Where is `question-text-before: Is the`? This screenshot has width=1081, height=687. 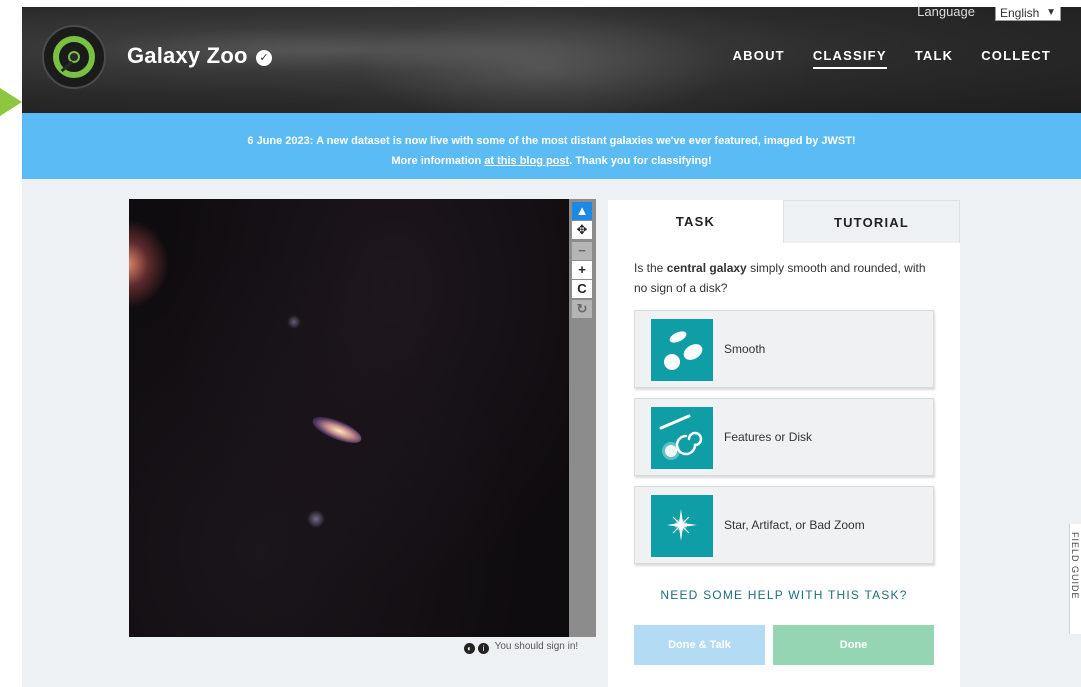 question-text-before: Is the is located at coordinates (650, 268).